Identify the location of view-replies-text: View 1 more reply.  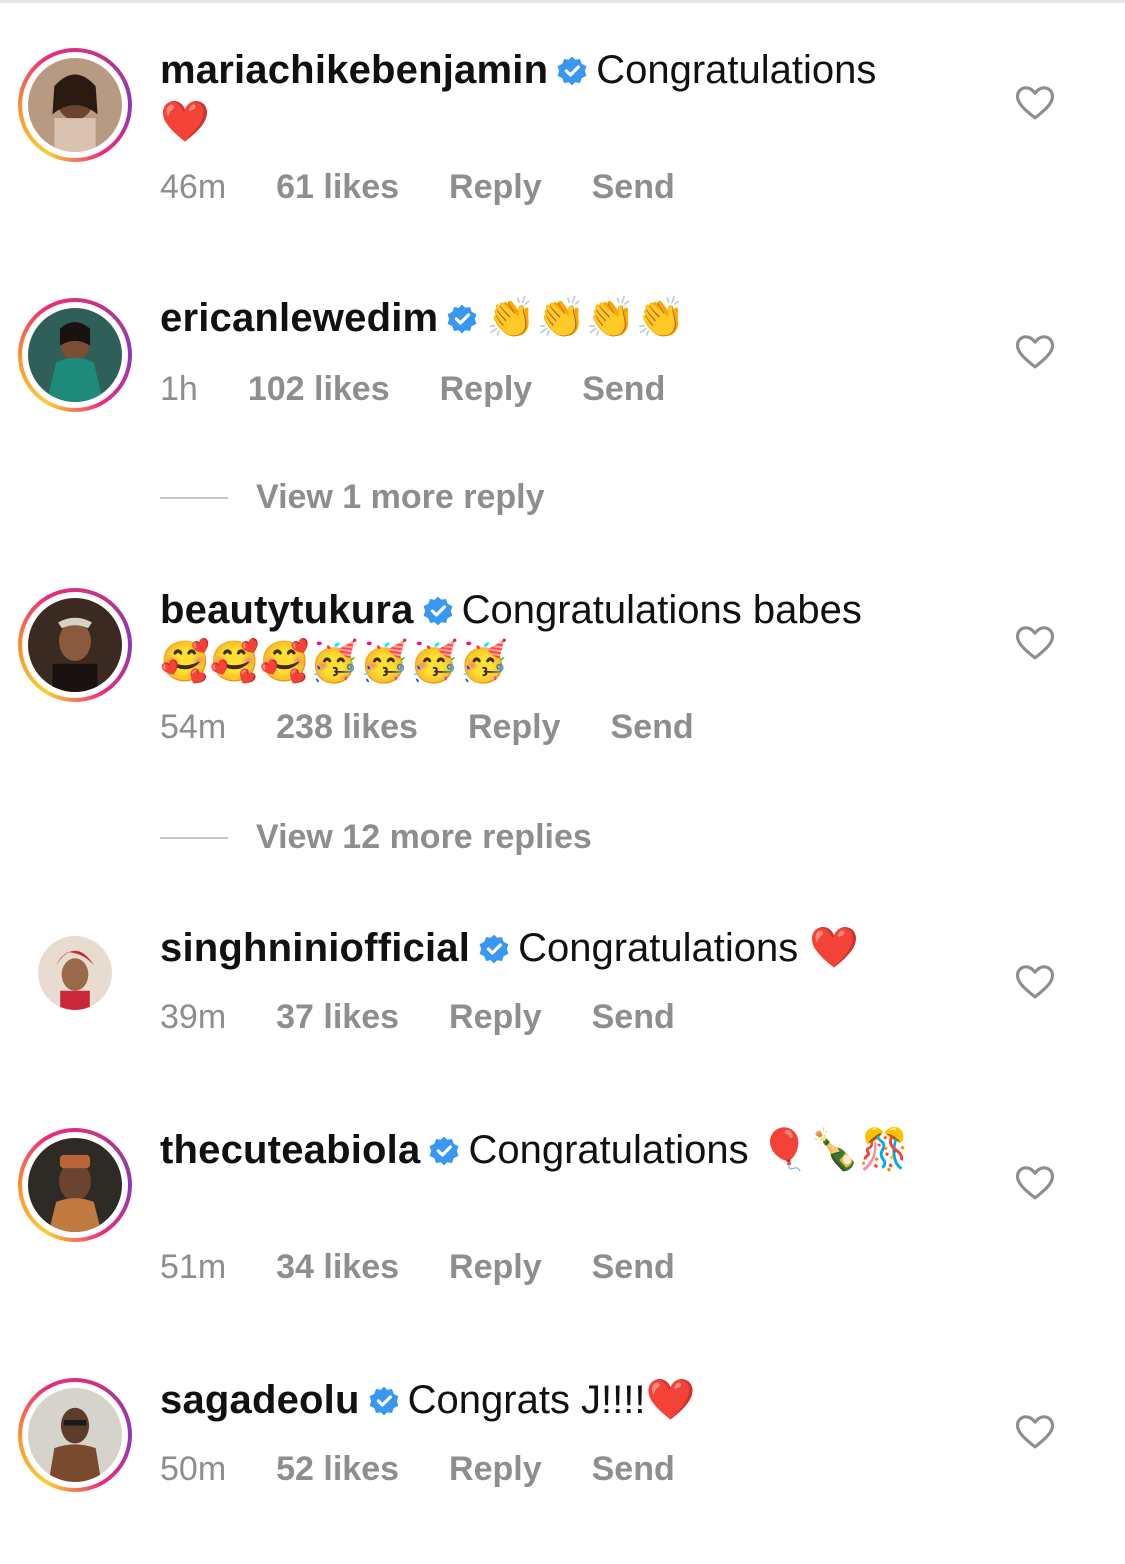
(400, 497).